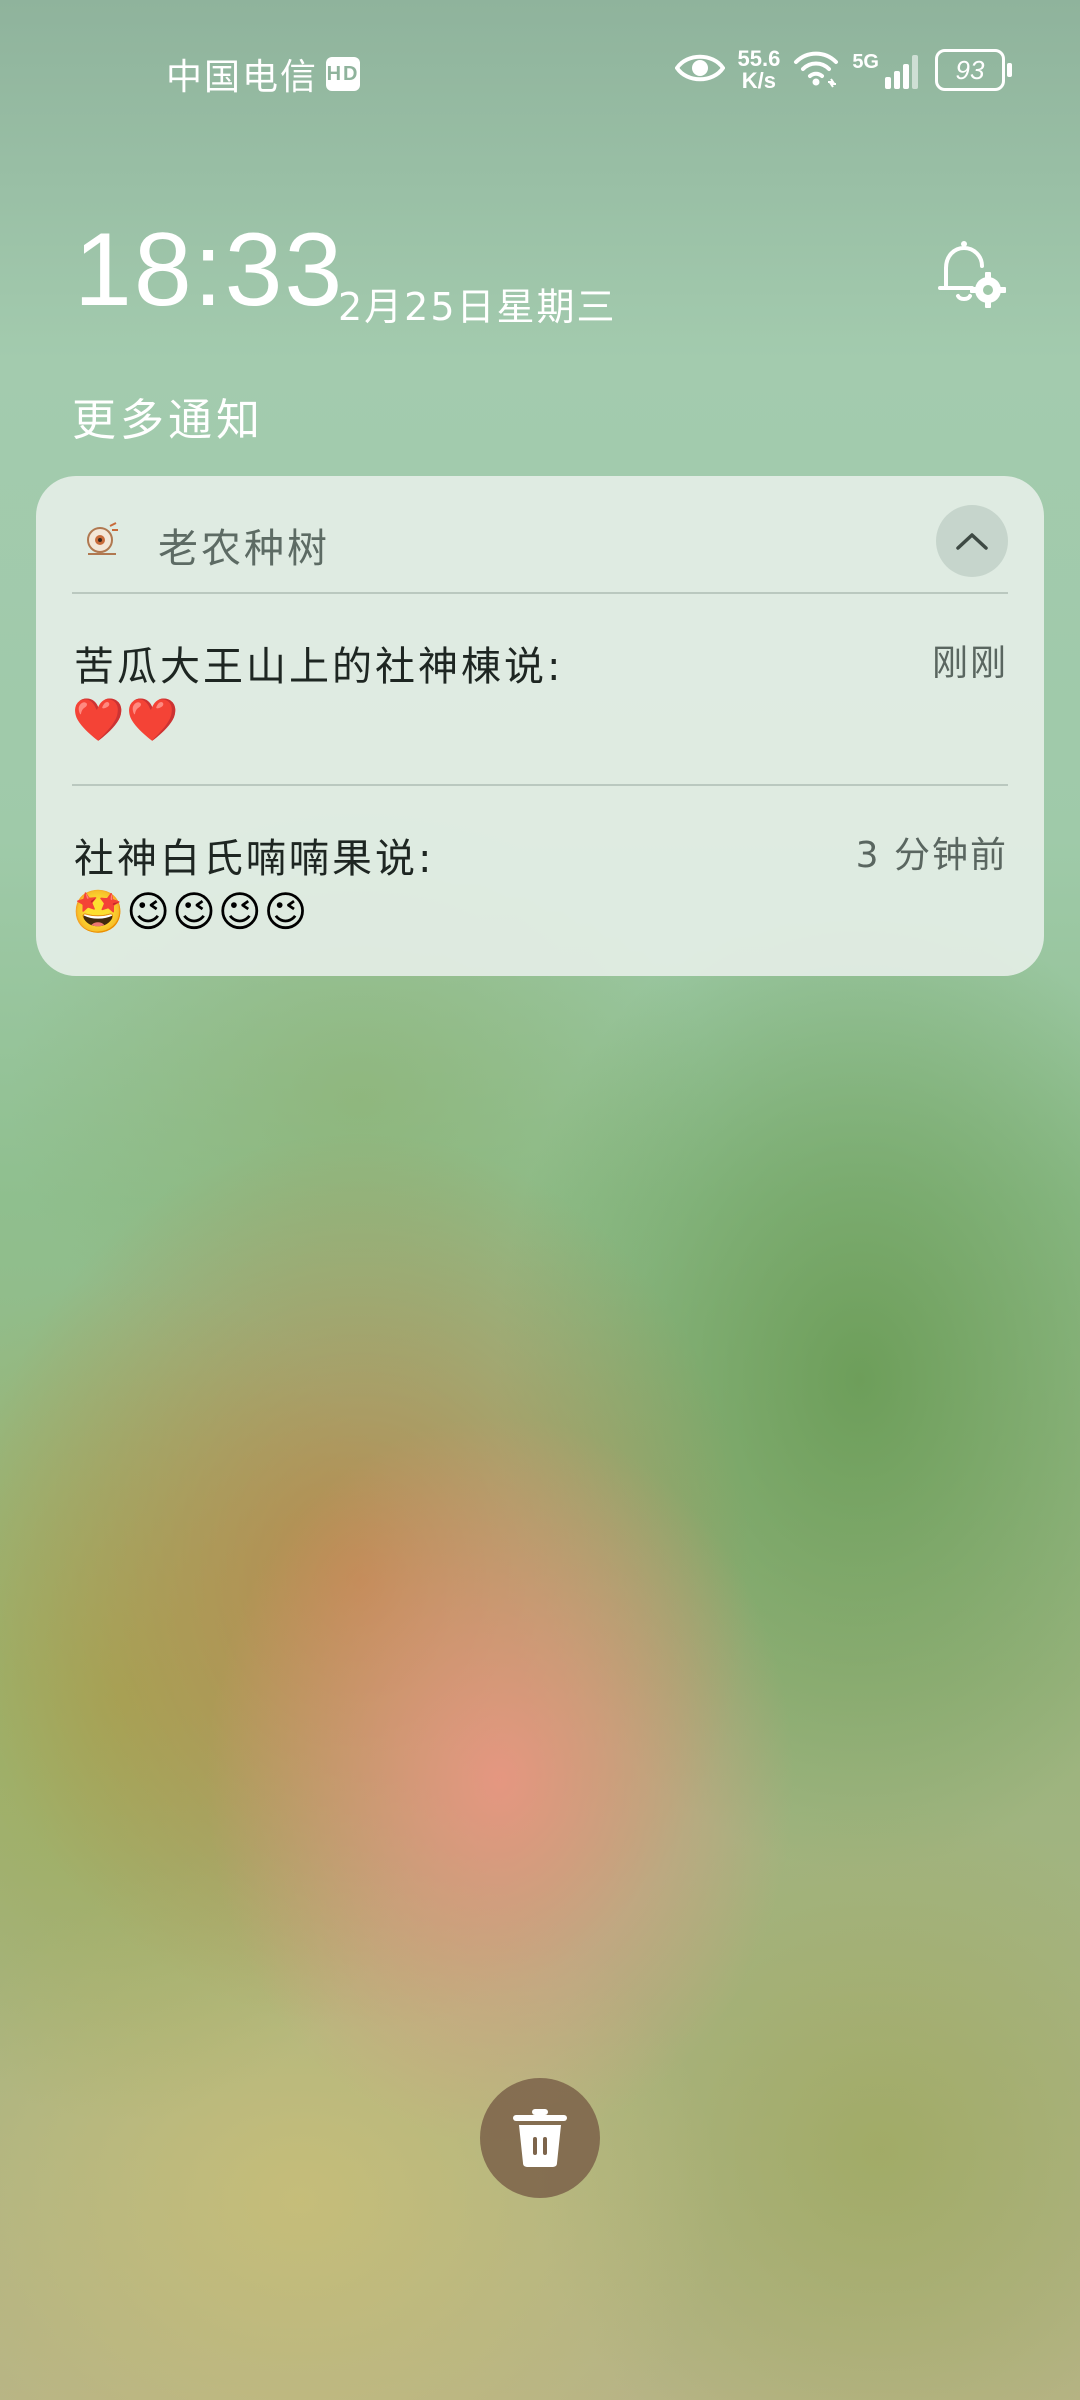 Image resolution: width=1080 pixels, height=2400 pixels. I want to click on message-time: 3 分钟前, so click(931, 855).